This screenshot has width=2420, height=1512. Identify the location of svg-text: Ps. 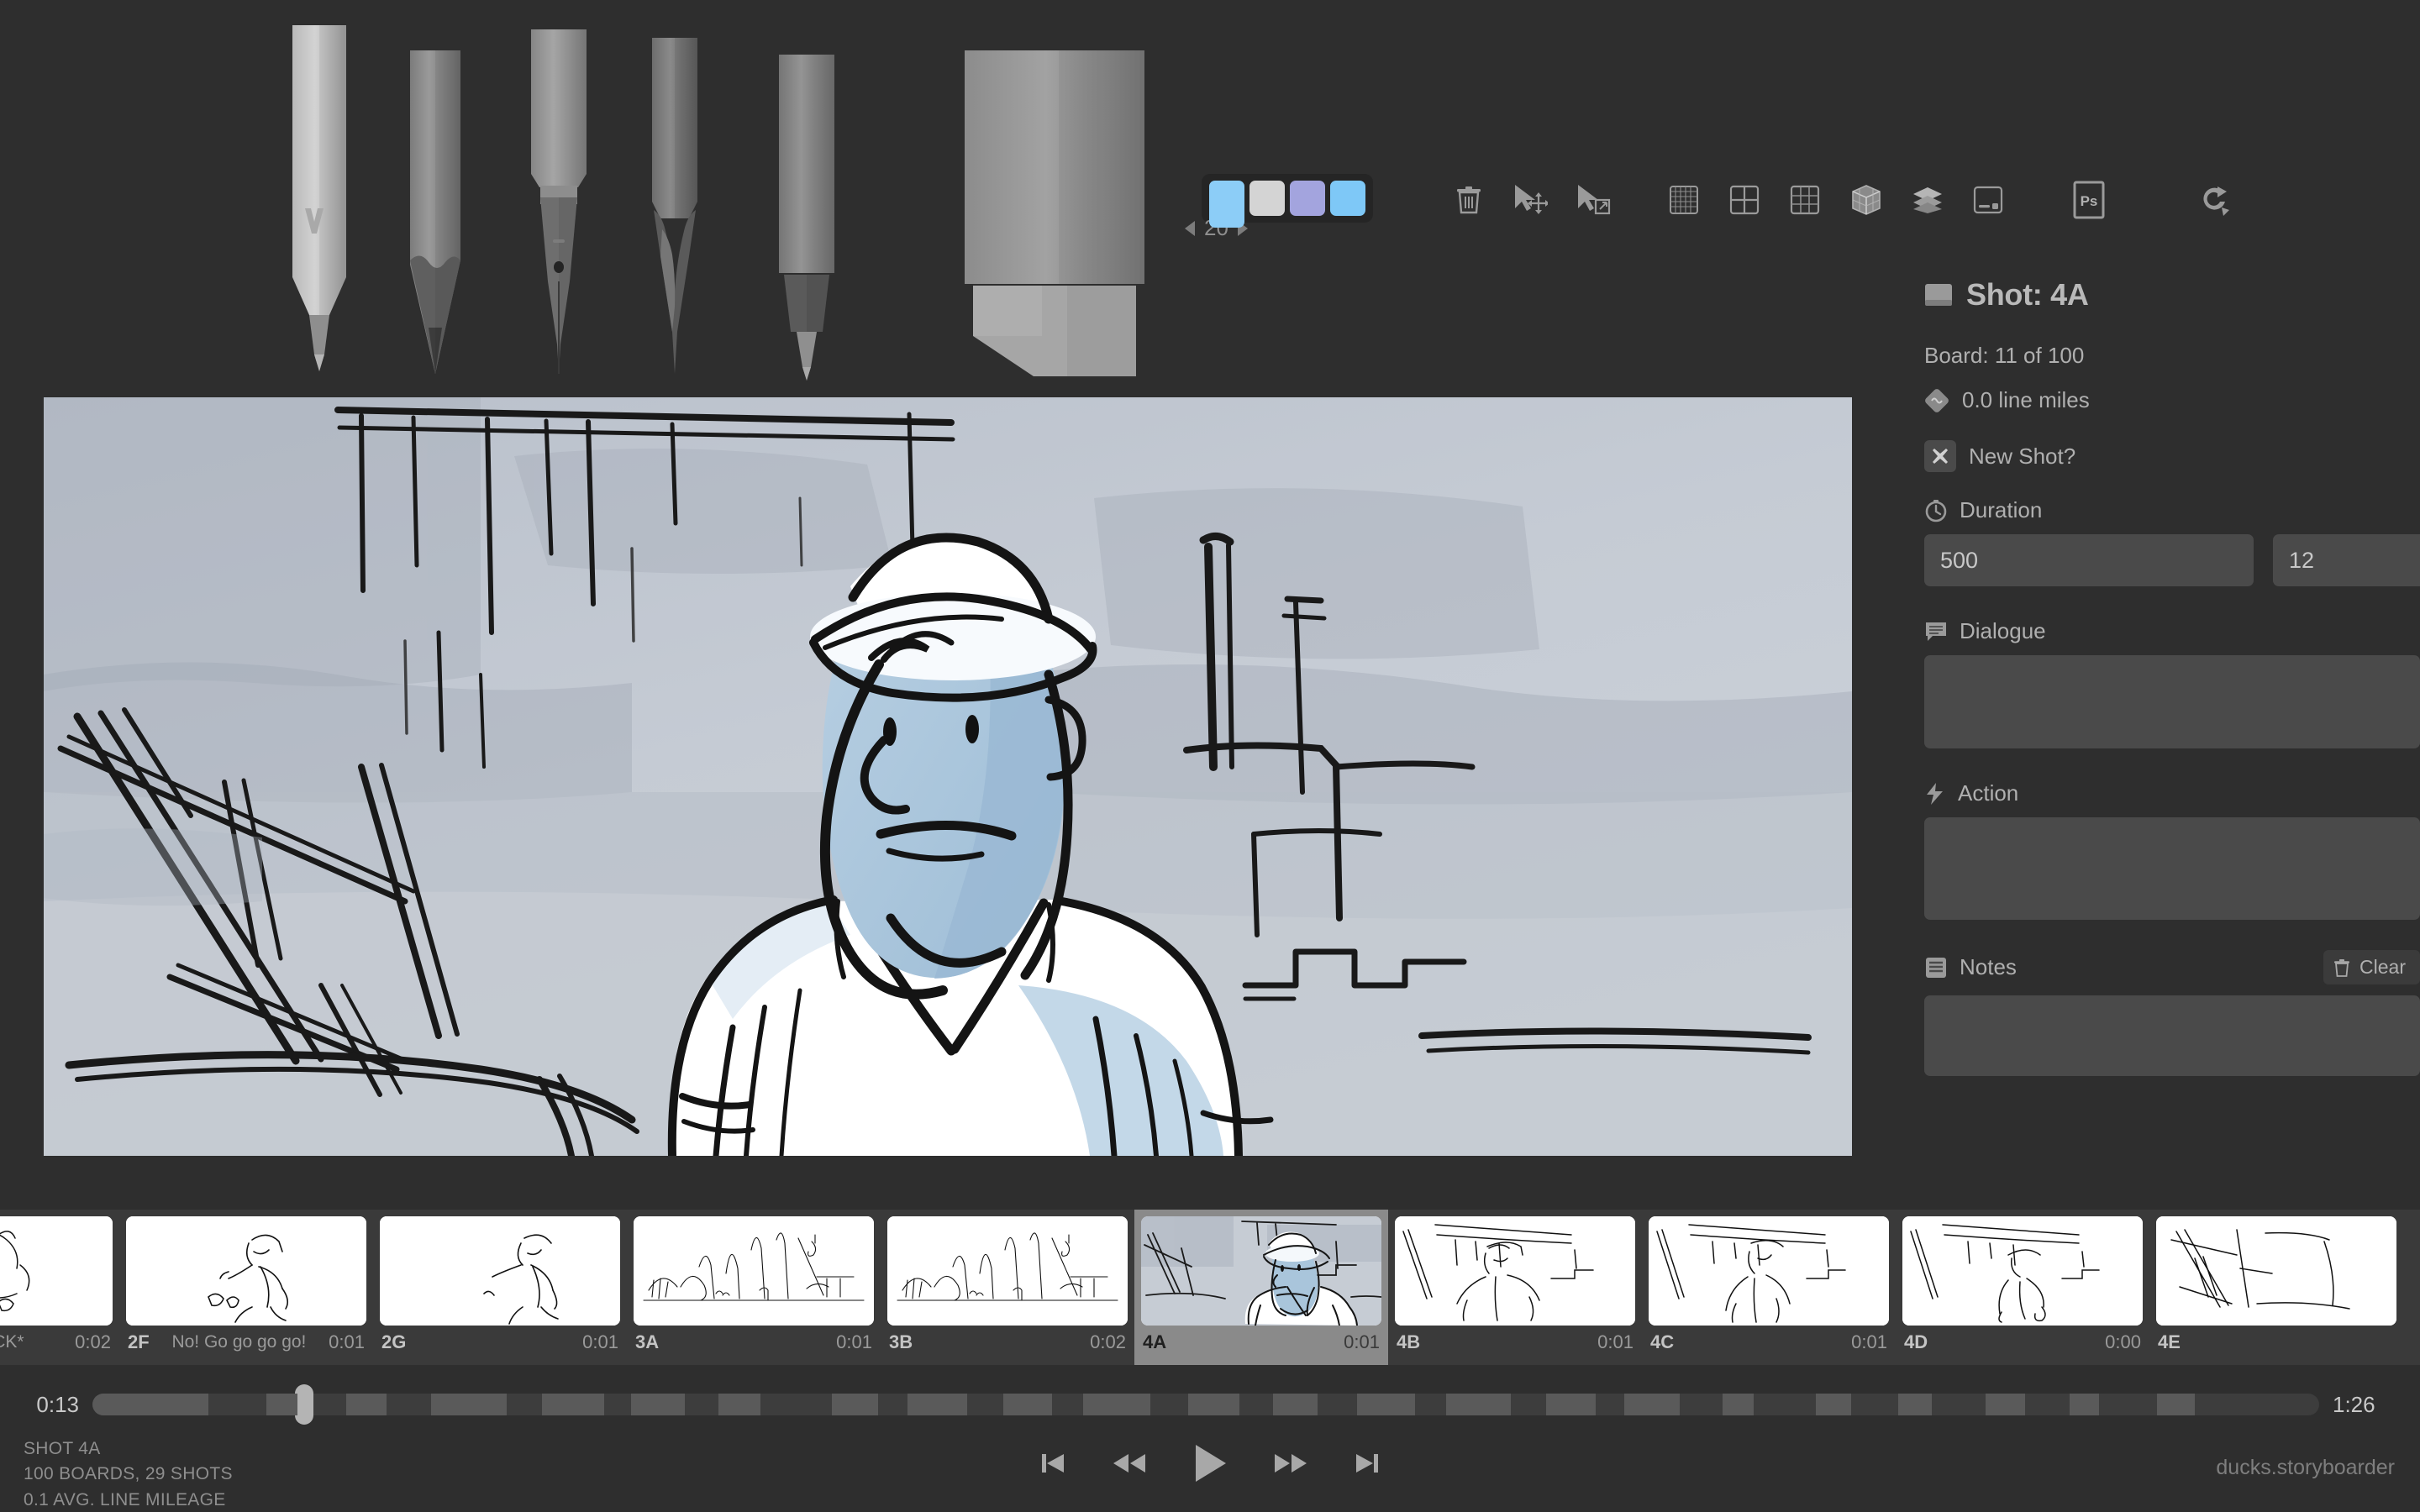
(2089, 201).